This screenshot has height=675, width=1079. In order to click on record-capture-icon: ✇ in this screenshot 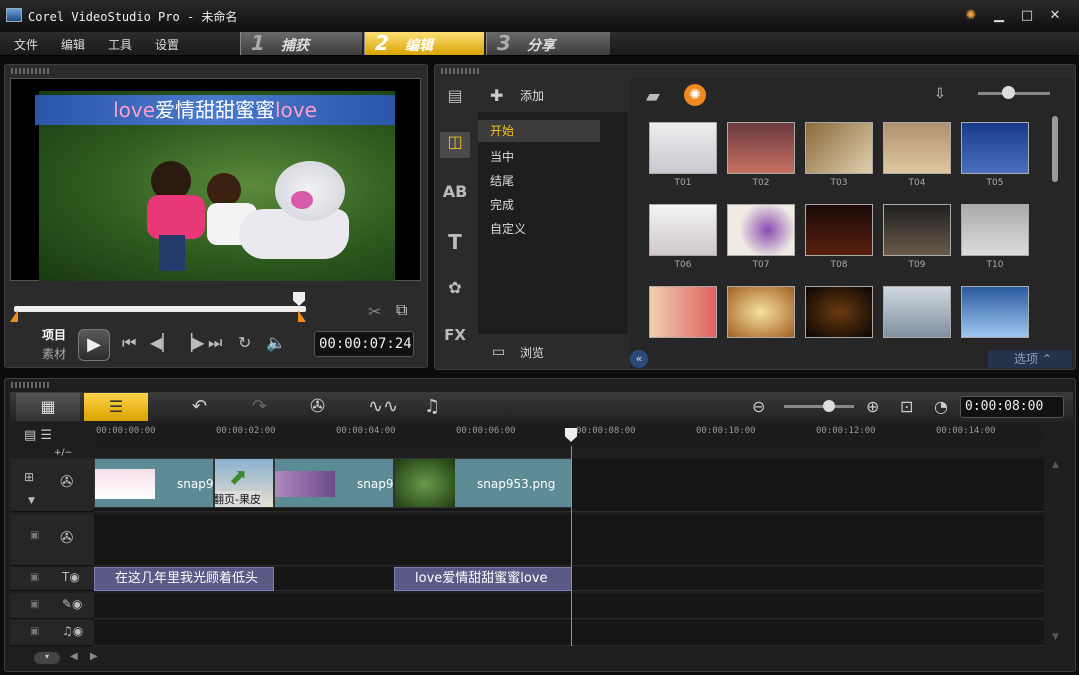, I will do `click(317, 406)`.